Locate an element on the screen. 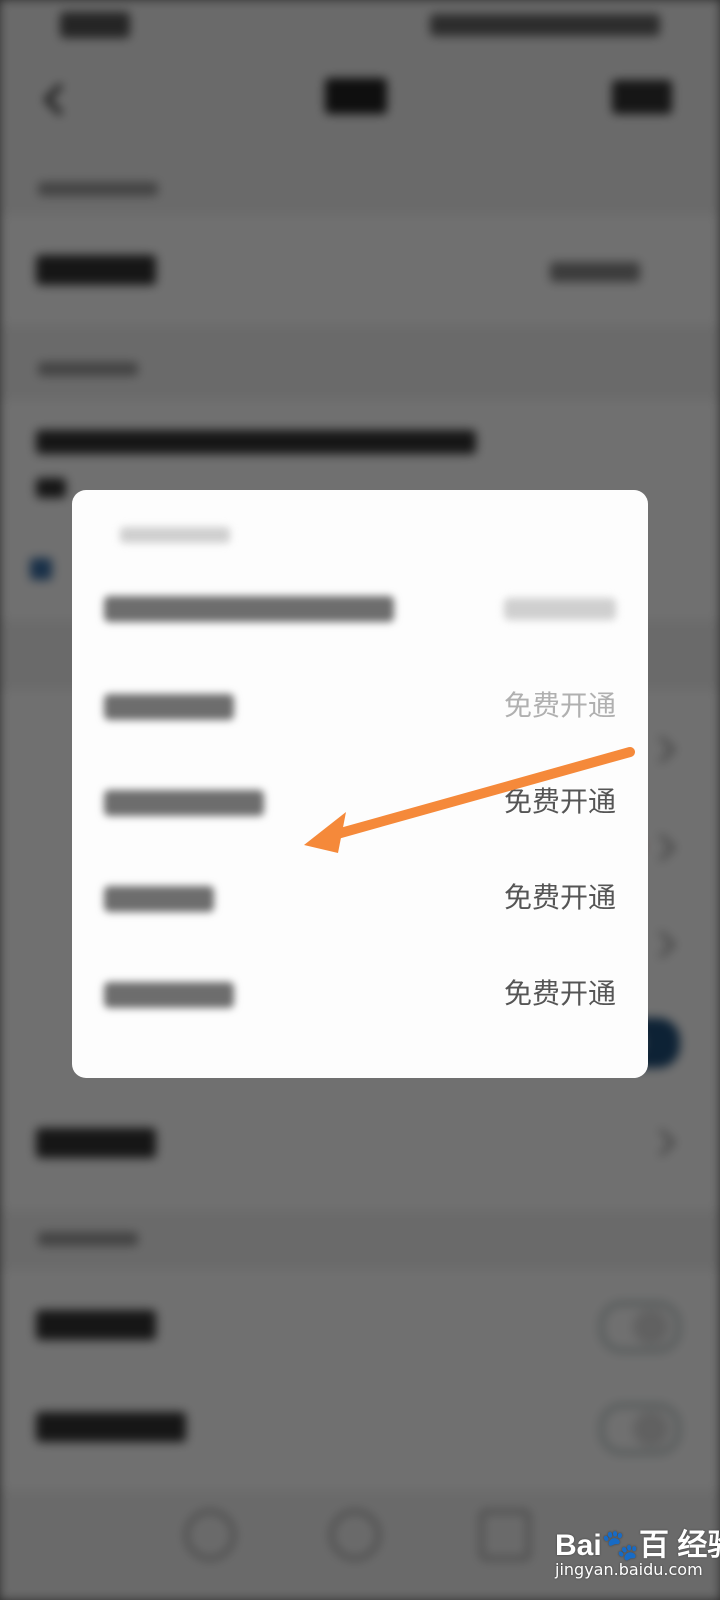 This screenshot has height=1600, width=720. dialog-header is located at coordinates (230, 535).